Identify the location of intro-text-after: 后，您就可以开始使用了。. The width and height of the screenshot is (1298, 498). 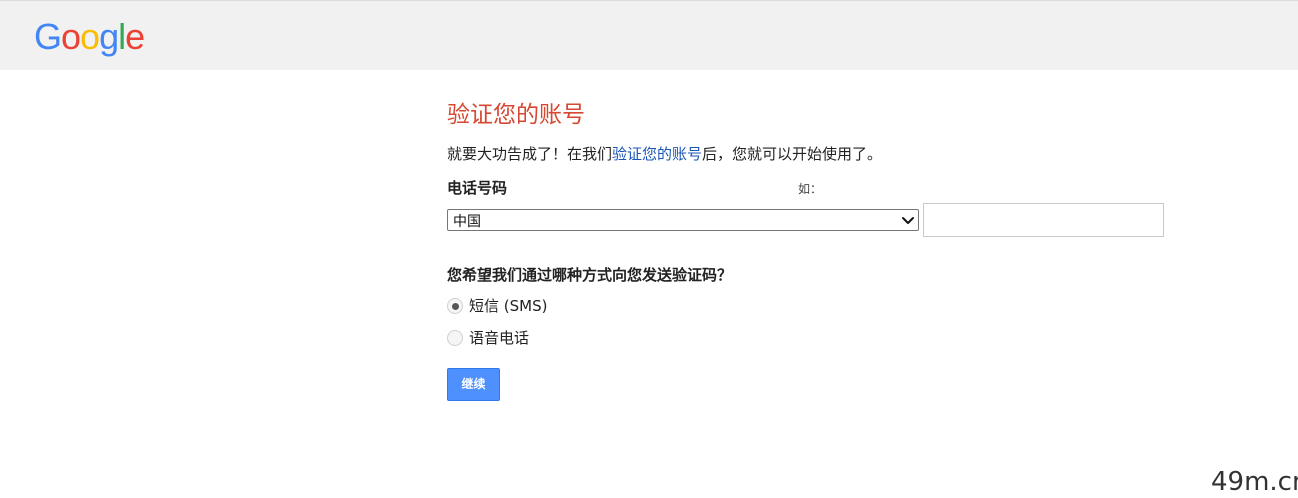
(792, 154).